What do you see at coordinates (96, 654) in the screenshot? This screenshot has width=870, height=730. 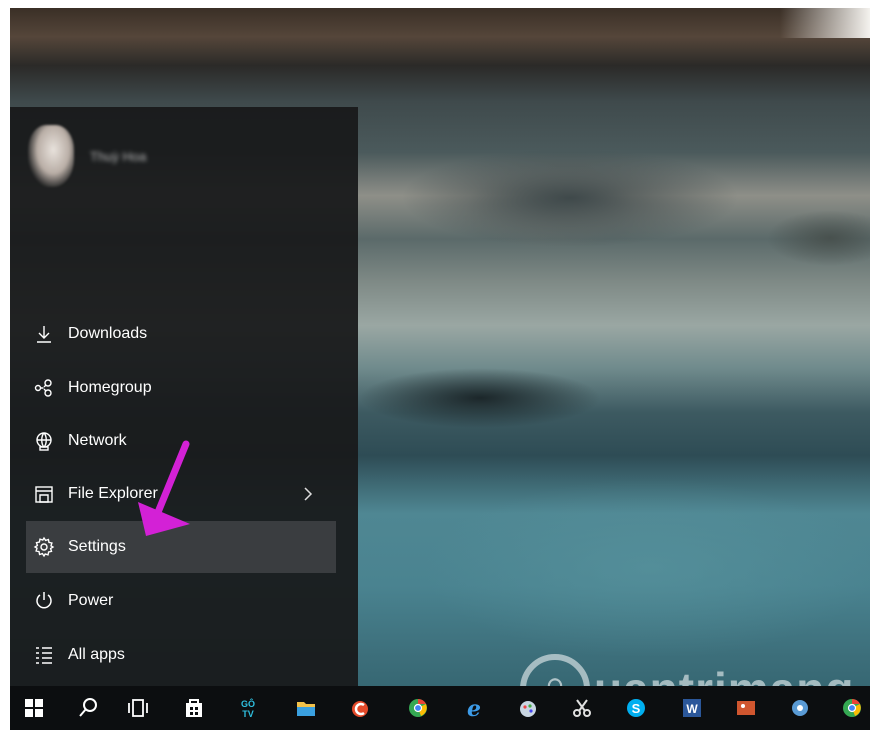 I see `menu-item-label: All apps` at bounding box center [96, 654].